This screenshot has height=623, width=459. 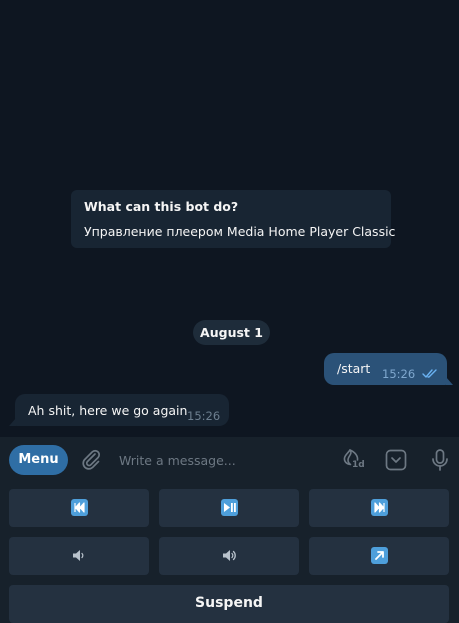 I want to click on play-pause-icon, so click(x=229, y=507).